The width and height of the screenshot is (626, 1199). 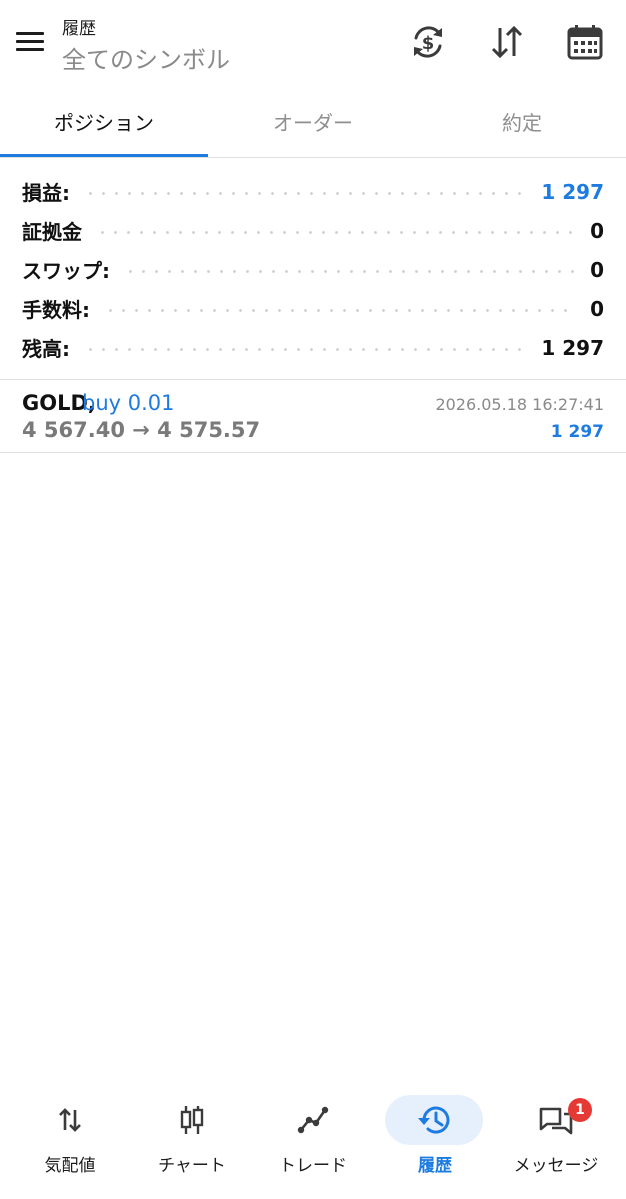 I want to click on tab-deals: 約定, so click(x=522, y=124).